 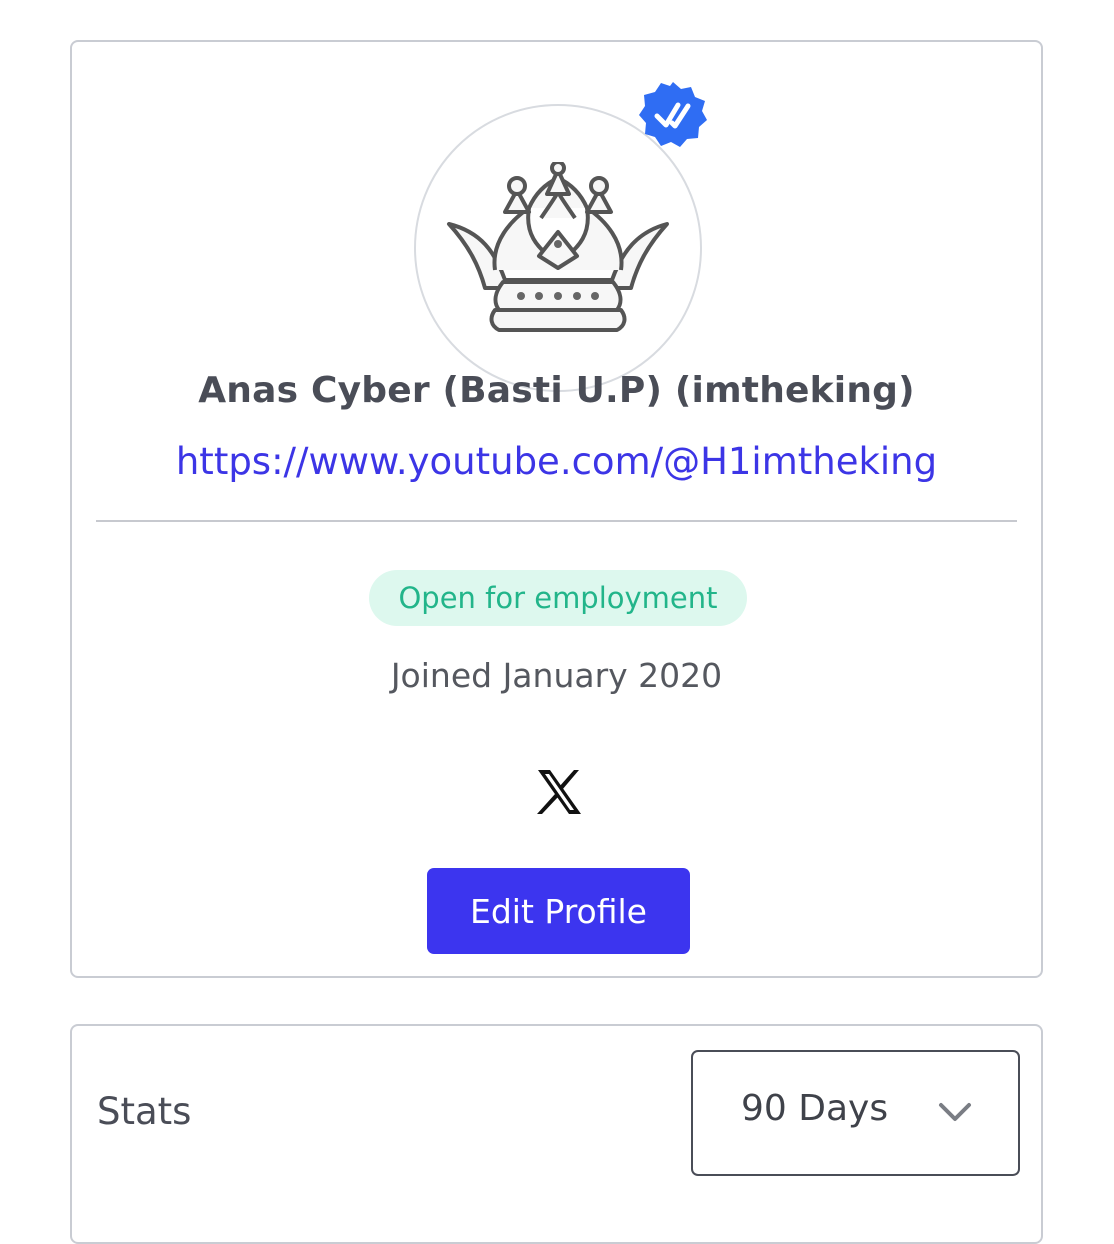 I want to click on verified-badge-icon, so click(x=673, y=114).